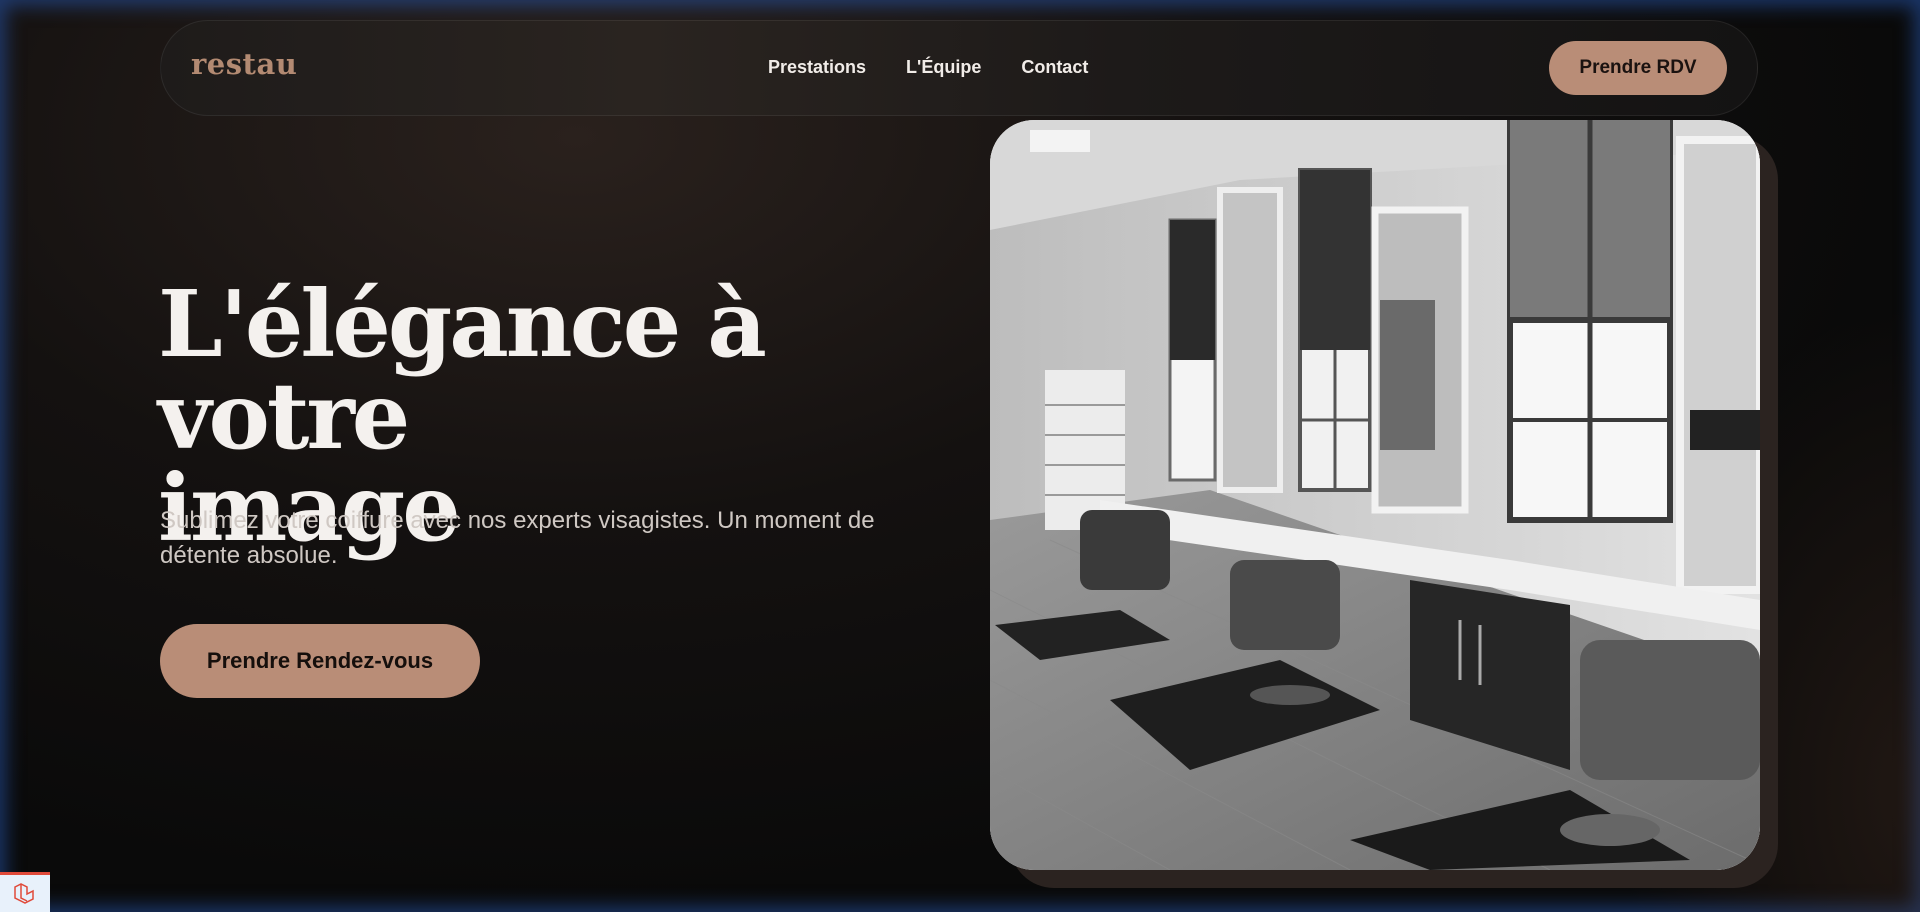 The image size is (1920, 912). Describe the element at coordinates (1054, 67) in the screenshot. I see `nav-link-contact: Contact` at that location.